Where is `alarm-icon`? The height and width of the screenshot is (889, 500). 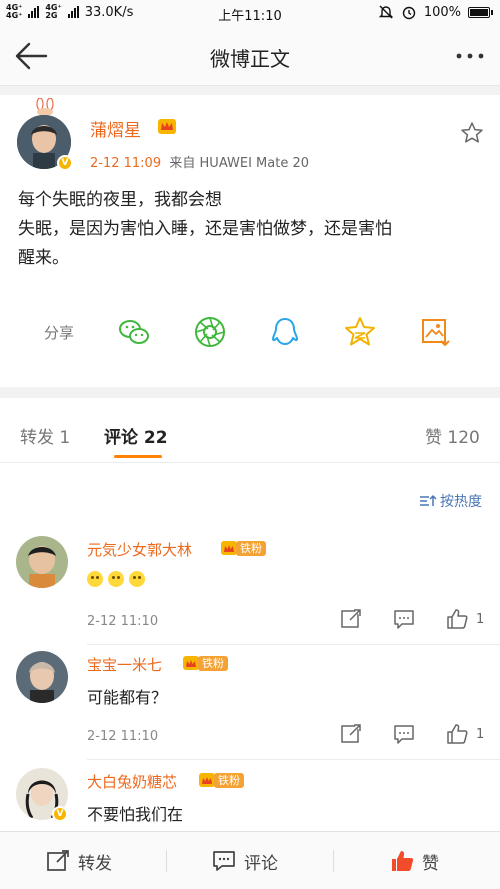
alarm-icon is located at coordinates (409, 13).